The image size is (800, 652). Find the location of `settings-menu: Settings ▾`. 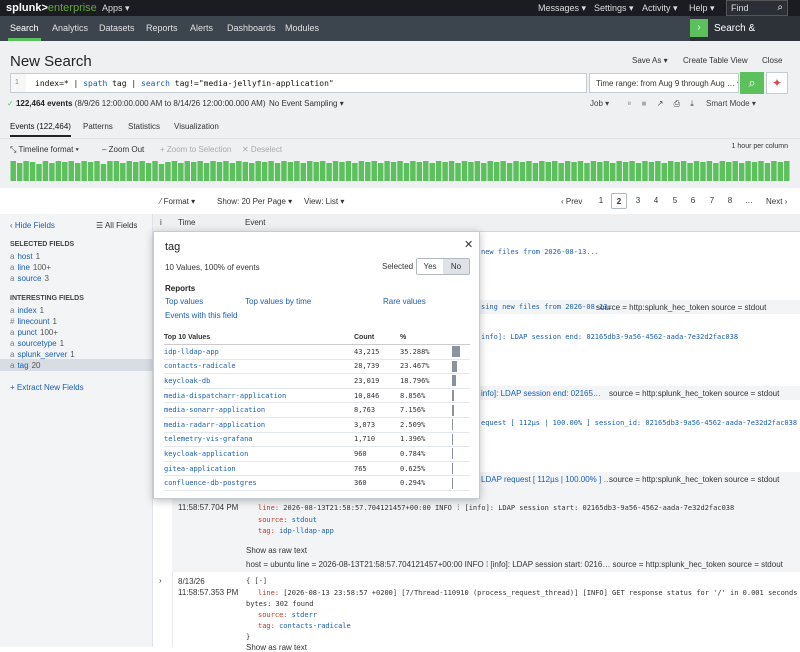

settings-menu: Settings ▾ is located at coordinates (614, 8).